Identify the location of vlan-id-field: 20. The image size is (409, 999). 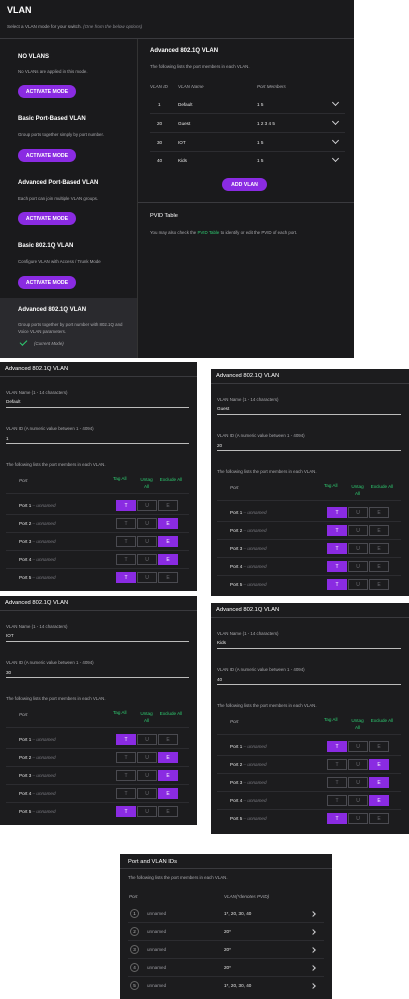
(219, 445).